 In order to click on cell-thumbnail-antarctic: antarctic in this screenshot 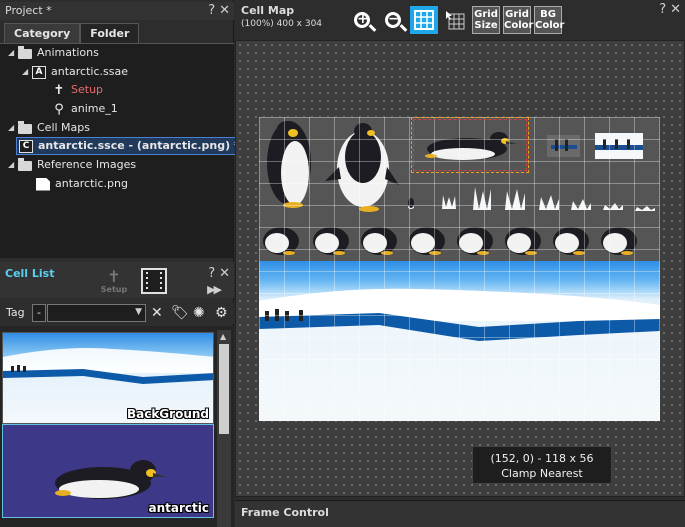, I will do `click(108, 471)`.